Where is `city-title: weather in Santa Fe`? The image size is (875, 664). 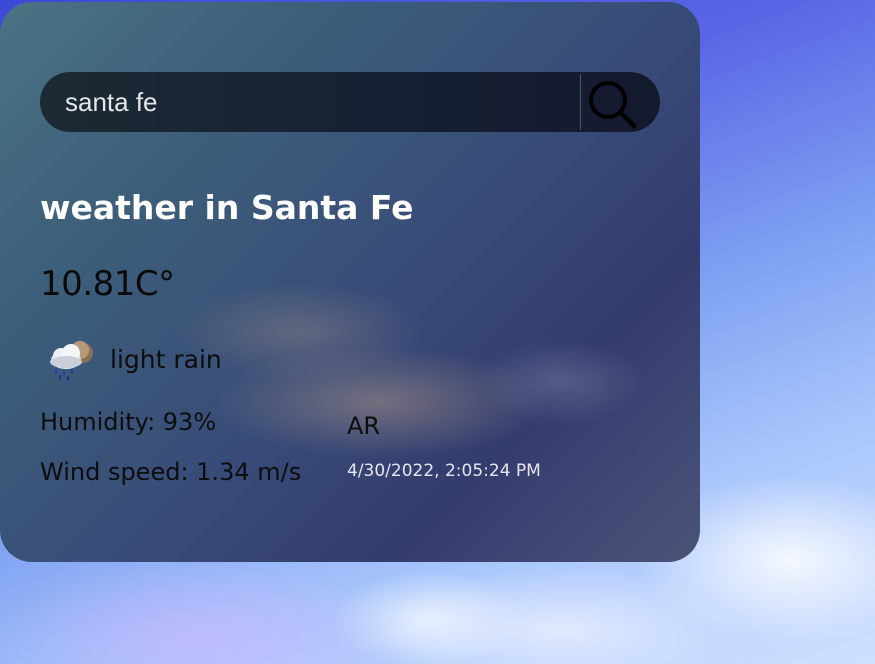 city-title: weather in Santa Fe is located at coordinates (227, 207).